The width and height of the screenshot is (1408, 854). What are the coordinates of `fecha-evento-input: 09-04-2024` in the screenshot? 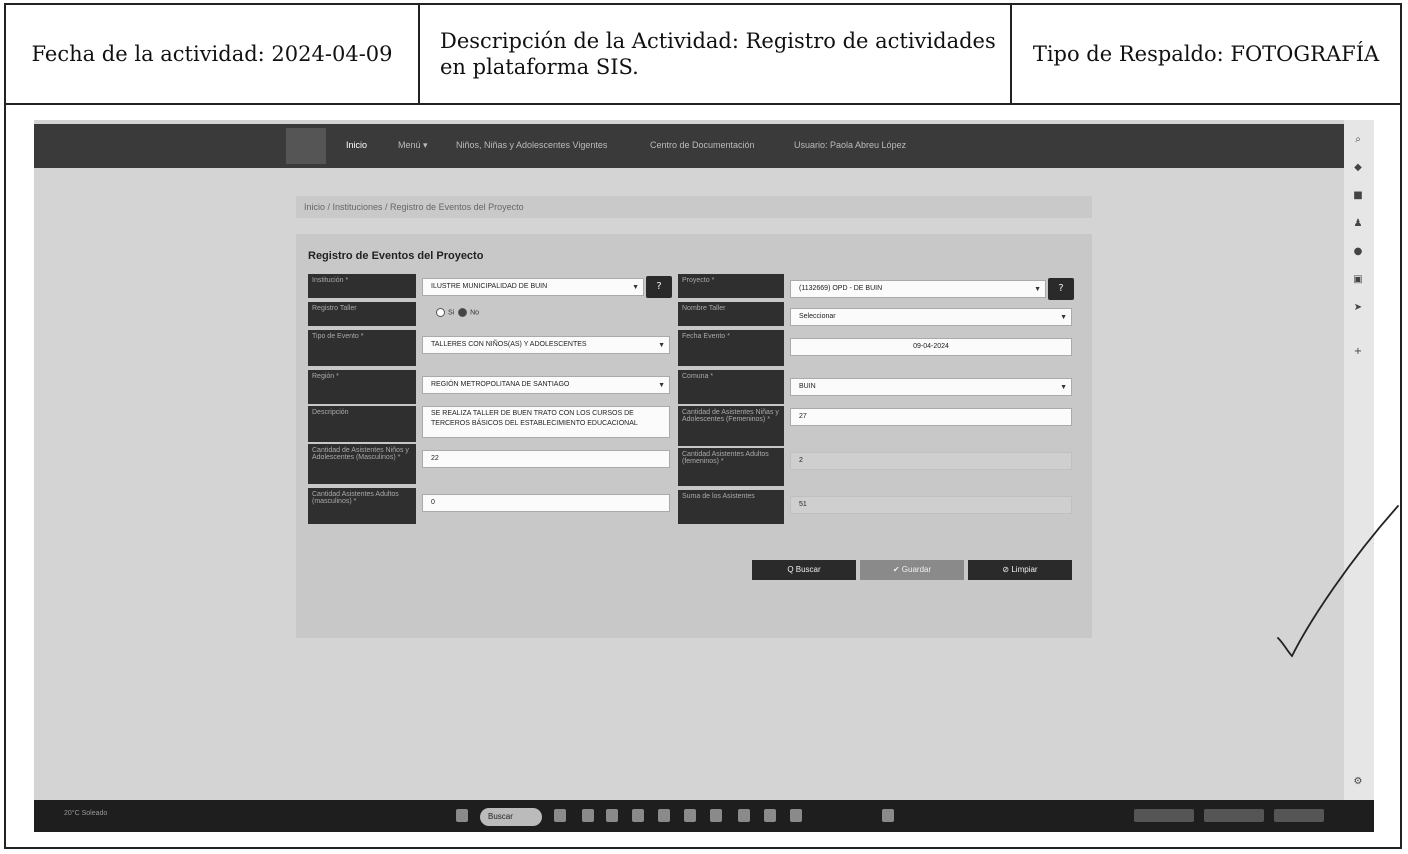 It's located at (931, 347).